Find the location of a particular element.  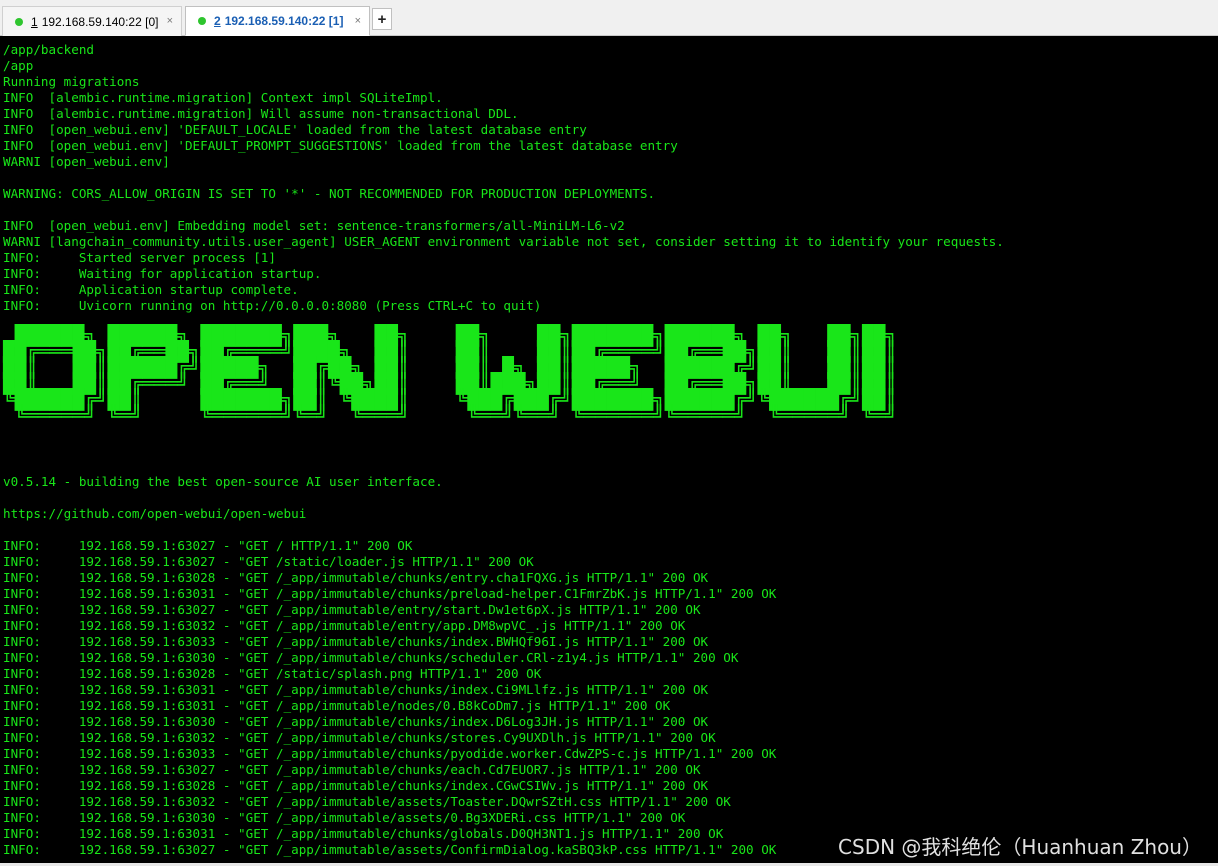

terminal-line: /app/backend is located at coordinates (48, 49).